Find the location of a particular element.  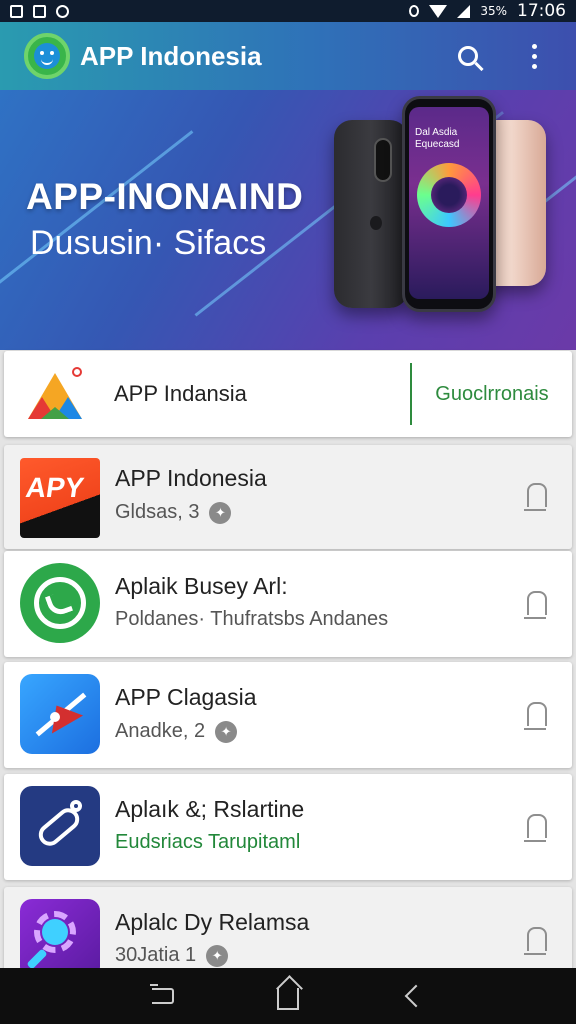

search-button is located at coordinates (468, 56).